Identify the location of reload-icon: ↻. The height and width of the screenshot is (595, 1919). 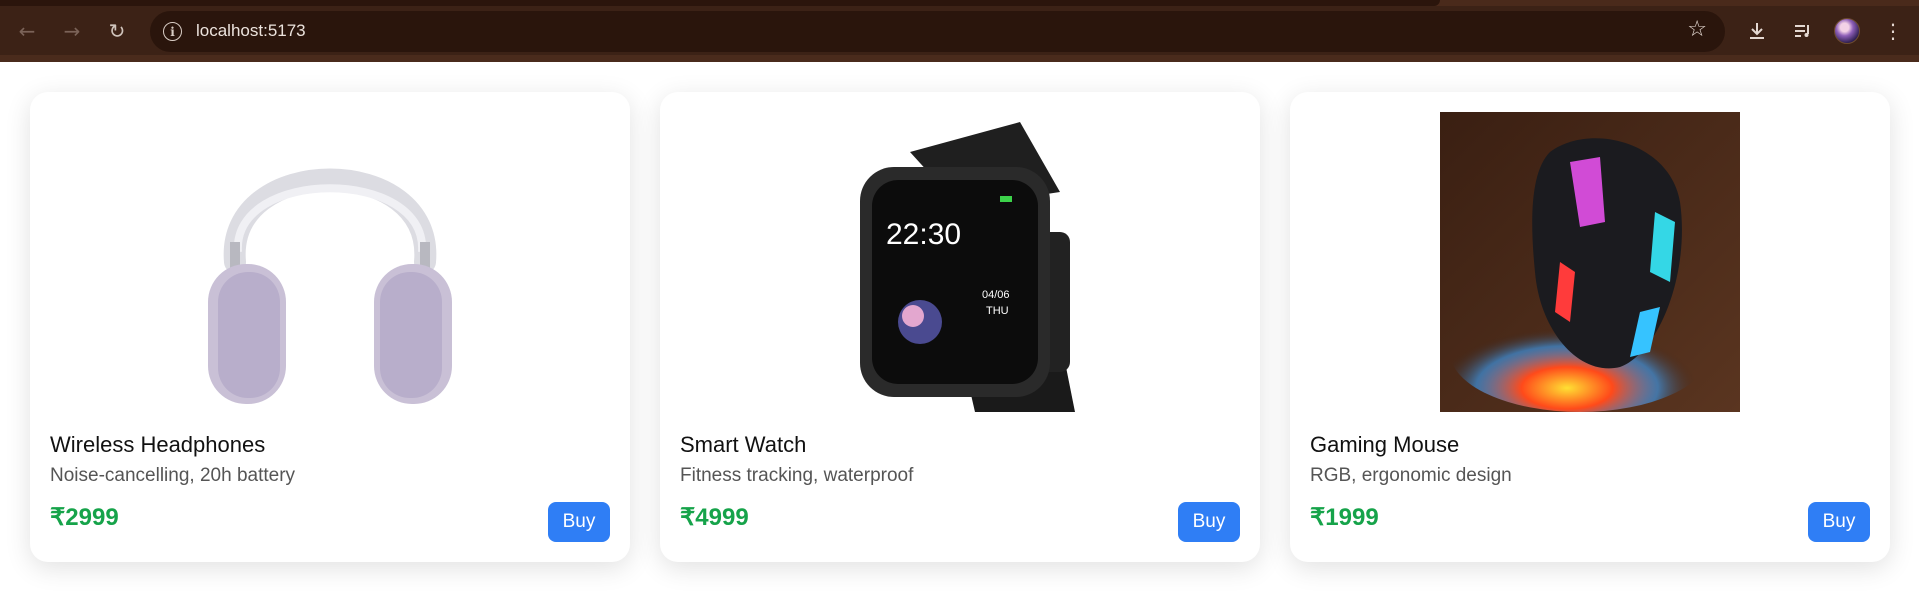
(117, 31).